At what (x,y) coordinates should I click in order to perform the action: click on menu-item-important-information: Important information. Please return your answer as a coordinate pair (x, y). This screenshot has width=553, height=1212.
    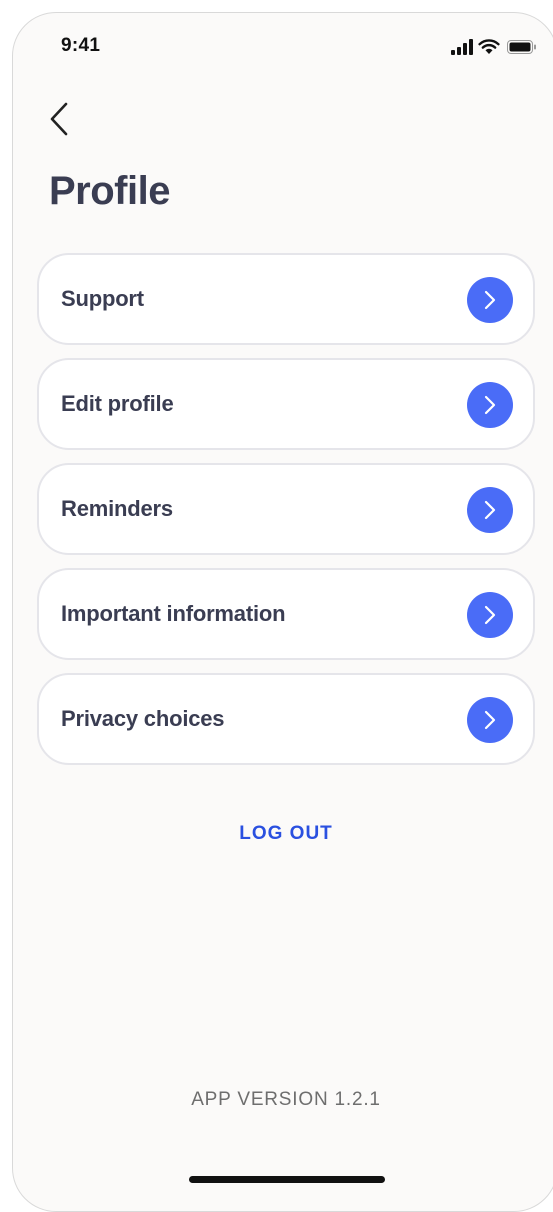
    Looking at the image, I should click on (286, 614).